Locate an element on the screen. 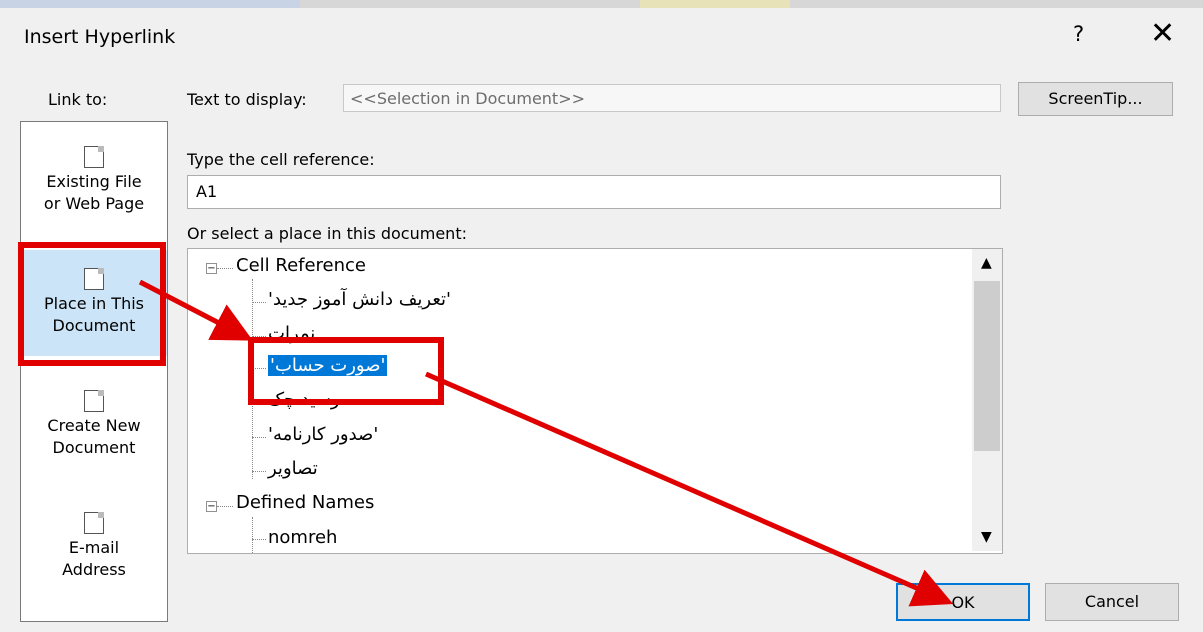 This screenshot has height=632, width=1203. arrow-to-selected-item is located at coordinates (195, 310).